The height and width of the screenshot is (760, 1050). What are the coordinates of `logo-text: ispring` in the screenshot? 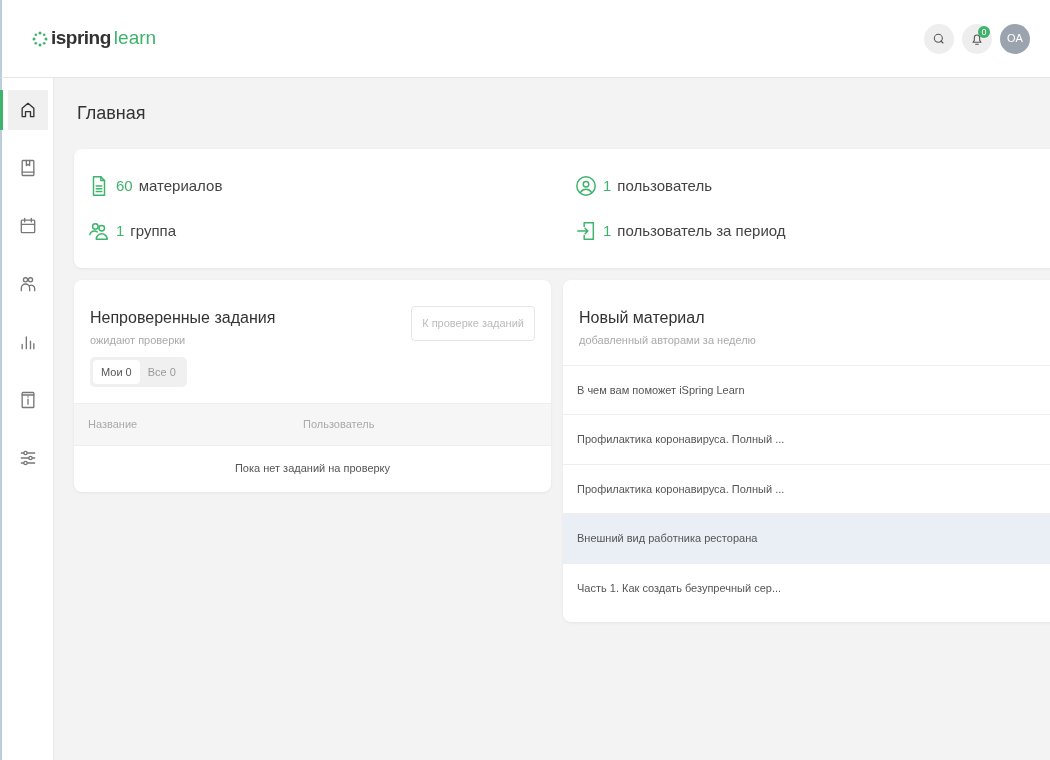 It's located at (81, 38).